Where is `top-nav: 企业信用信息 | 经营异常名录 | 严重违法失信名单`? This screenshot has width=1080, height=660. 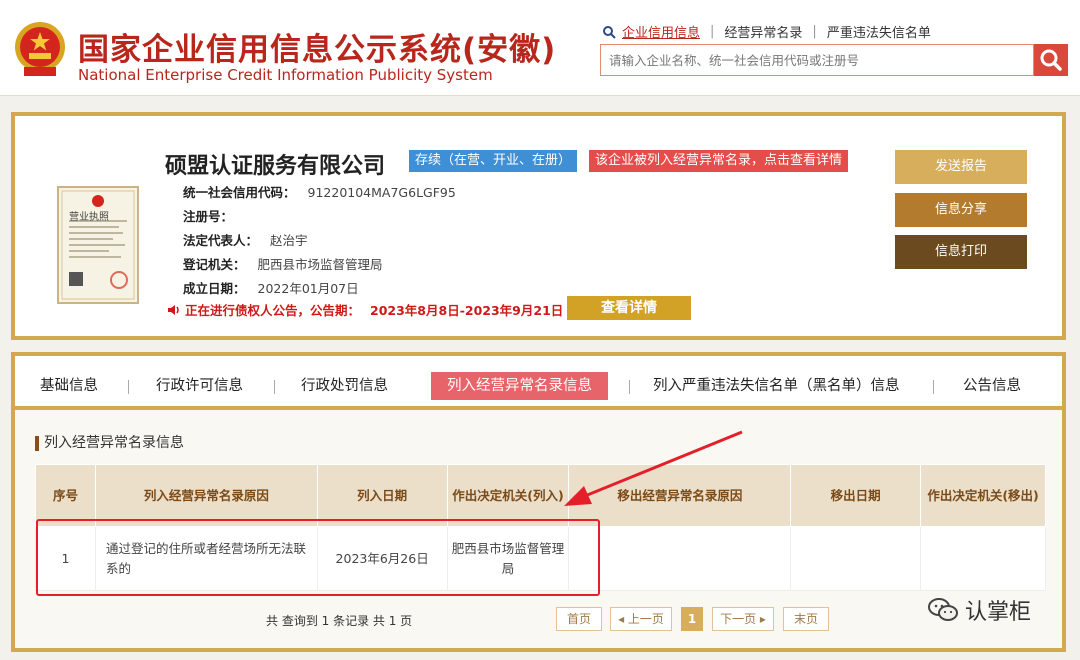 top-nav: 企业信用信息 | 经营异常名录 | 严重违法失信名单 is located at coordinates (771, 31).